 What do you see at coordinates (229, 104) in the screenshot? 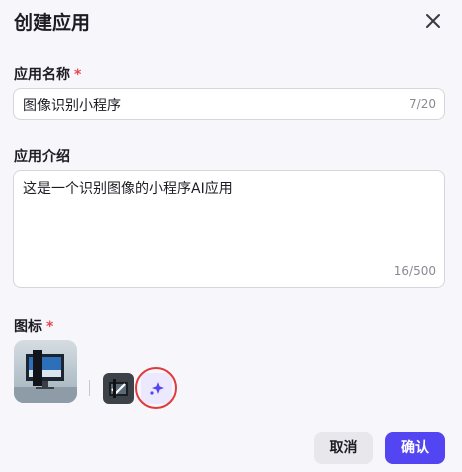
I see `app-name-input: 图像识别小程序 7/20` at bounding box center [229, 104].